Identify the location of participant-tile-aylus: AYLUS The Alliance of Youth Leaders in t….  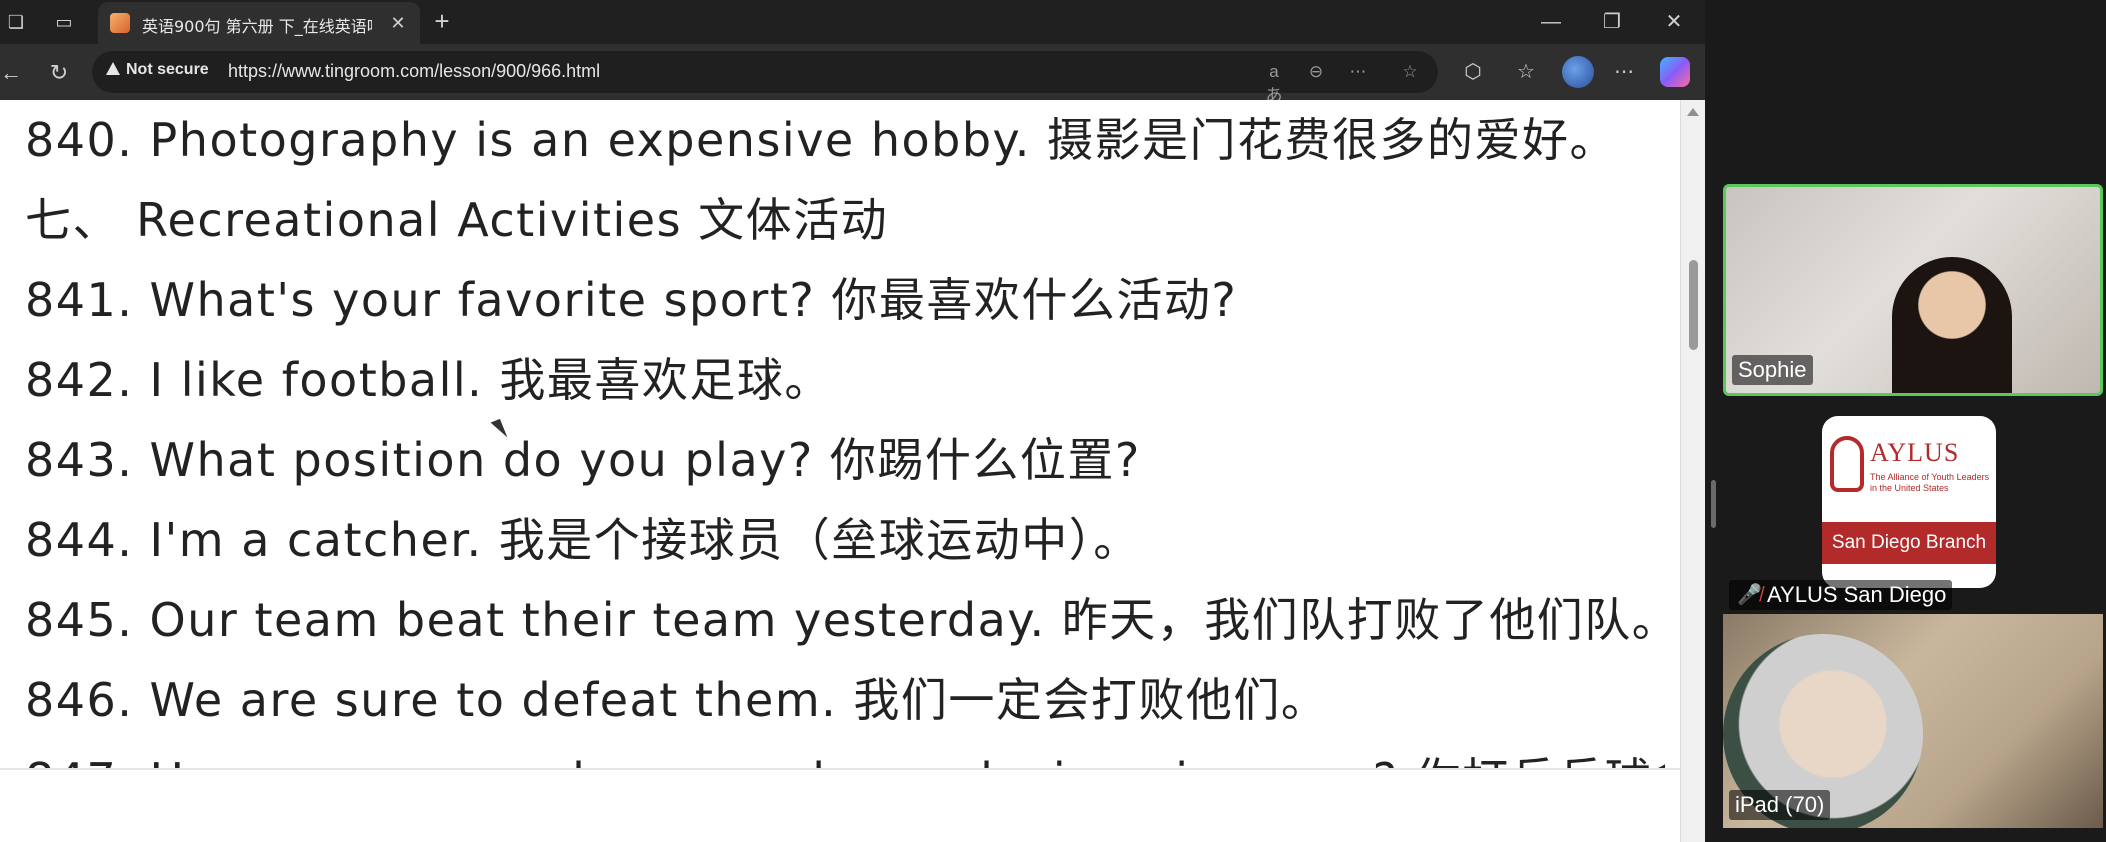
(1913, 510).